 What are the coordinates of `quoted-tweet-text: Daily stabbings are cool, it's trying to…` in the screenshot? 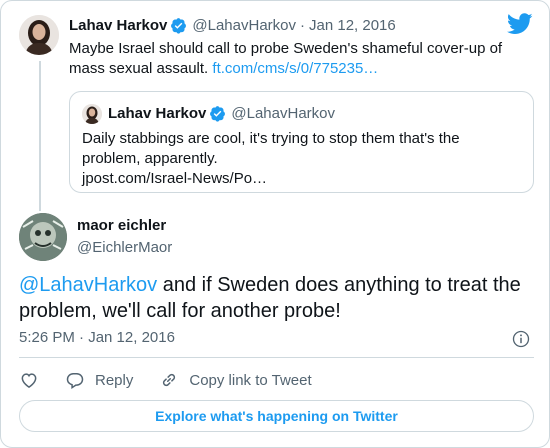 It's located at (301, 159).